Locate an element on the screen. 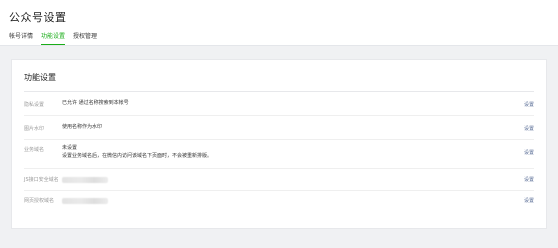  row-description: 设置业务域名后，在微信内访问该域名下页面时，不会被重新排版。 is located at coordinates (137, 156).